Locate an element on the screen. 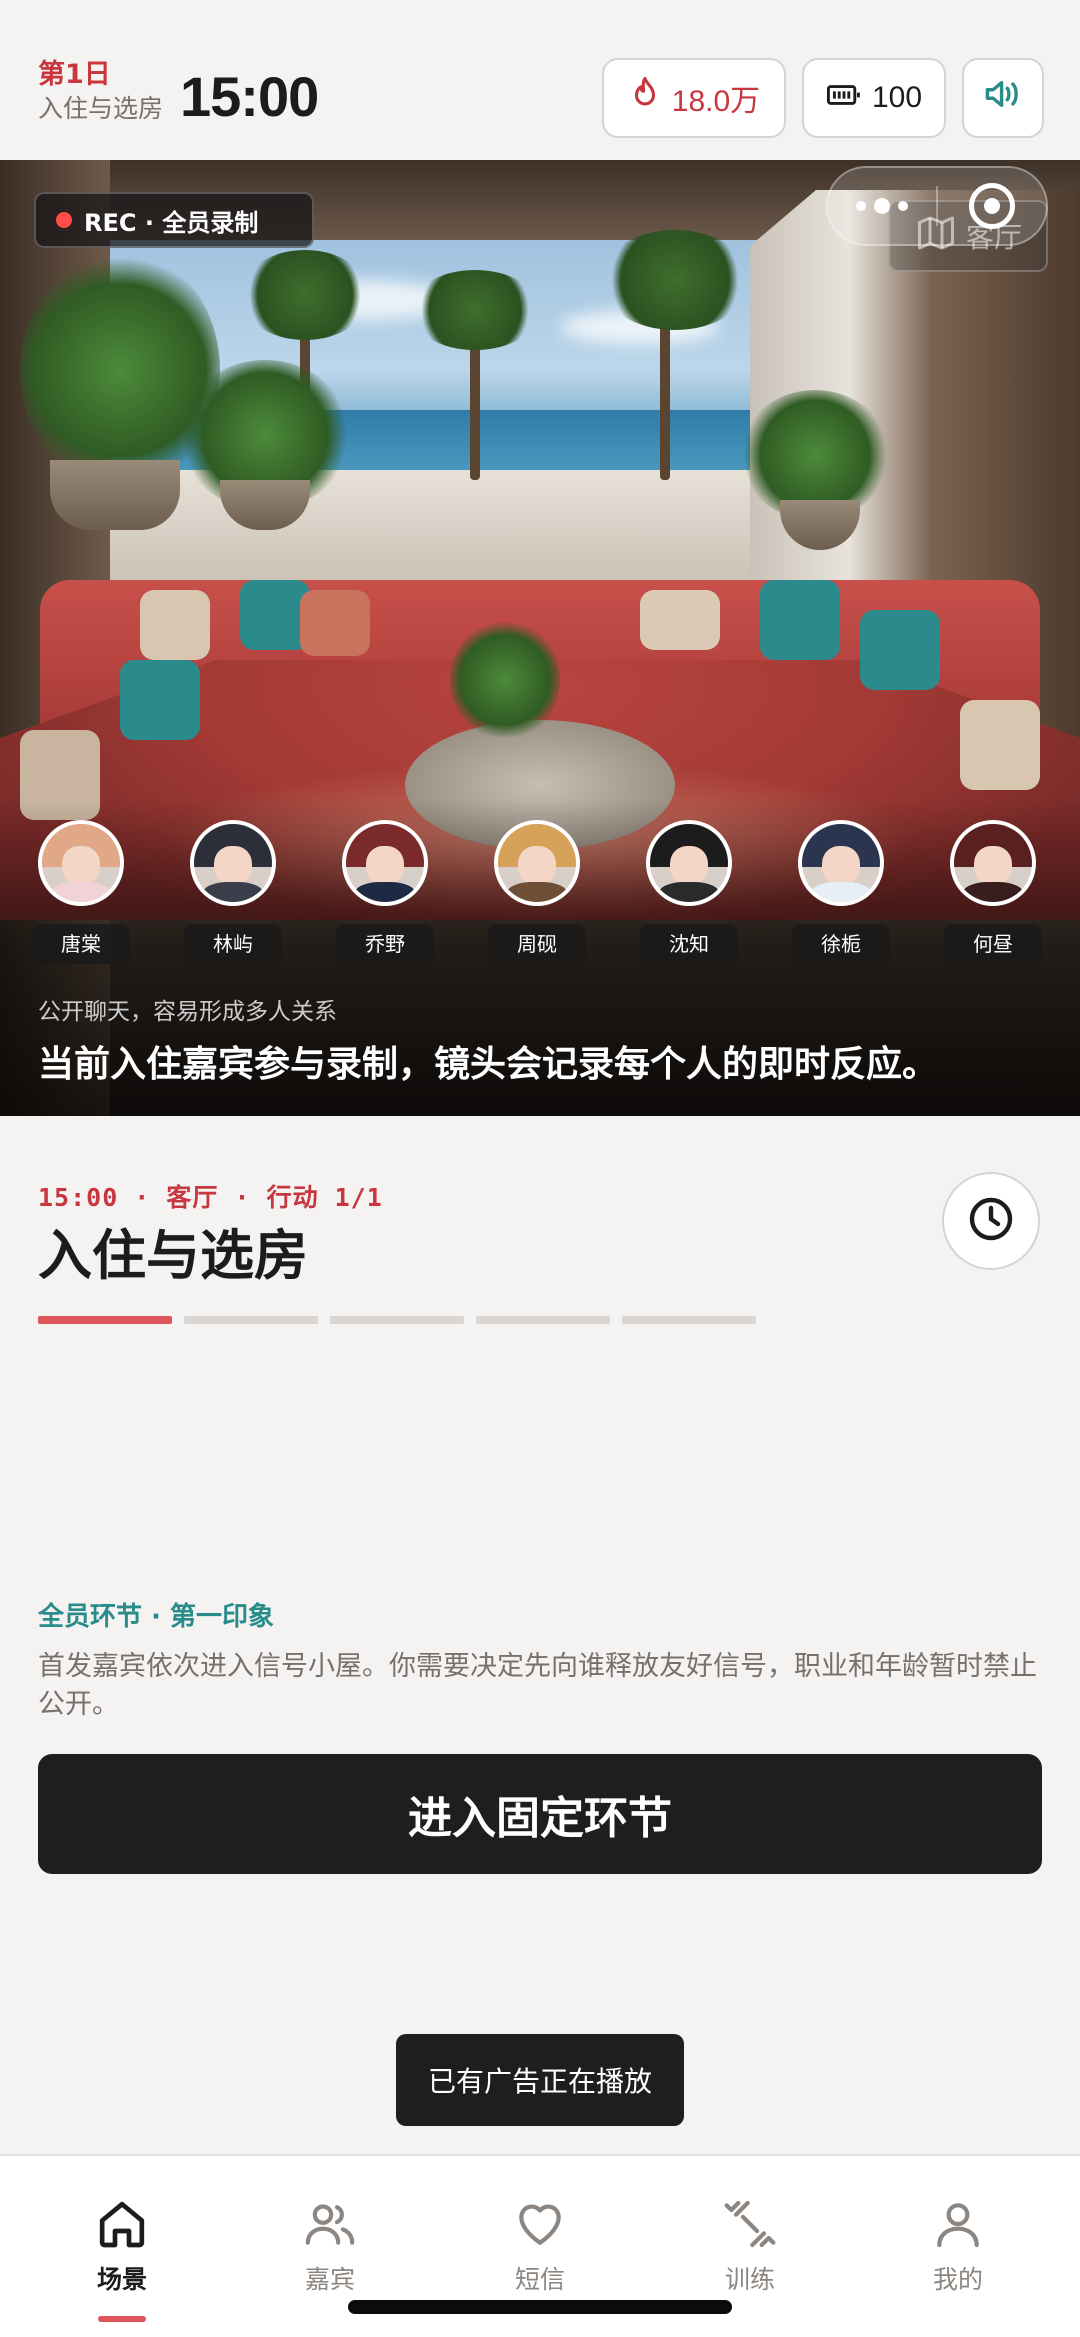 This screenshot has height=2337, width=1080. sound-toggle is located at coordinates (1003, 98).